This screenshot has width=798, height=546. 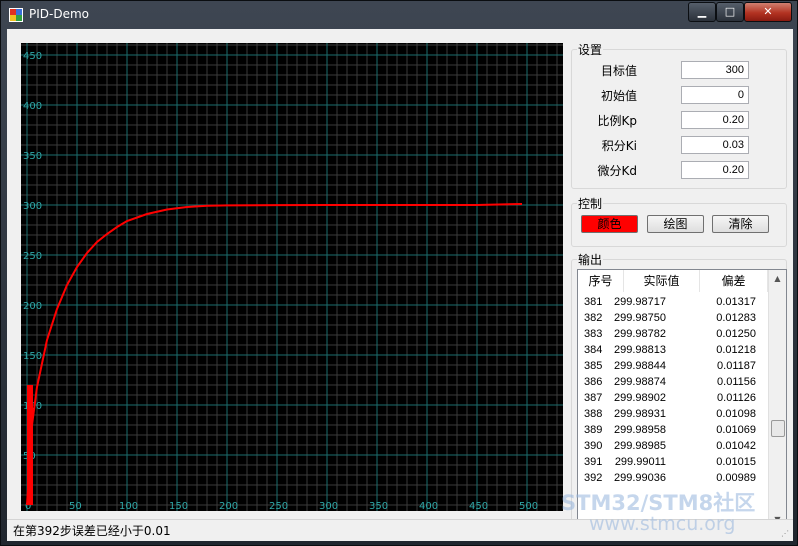 What do you see at coordinates (673, 478) in the screenshot?
I see `table-row: 392 299.99036 0.00989` at bounding box center [673, 478].